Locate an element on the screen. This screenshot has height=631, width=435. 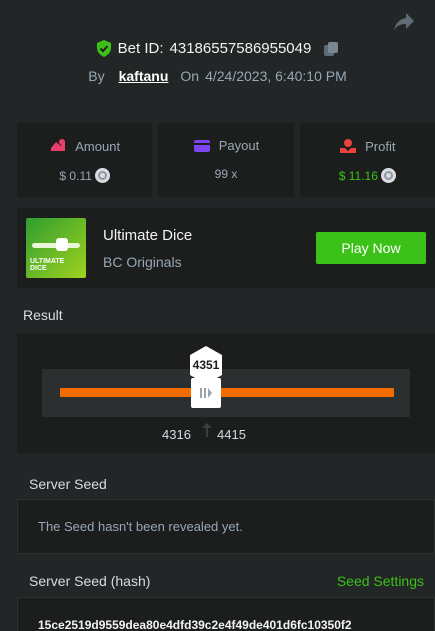
profit-icon is located at coordinates (348, 146).